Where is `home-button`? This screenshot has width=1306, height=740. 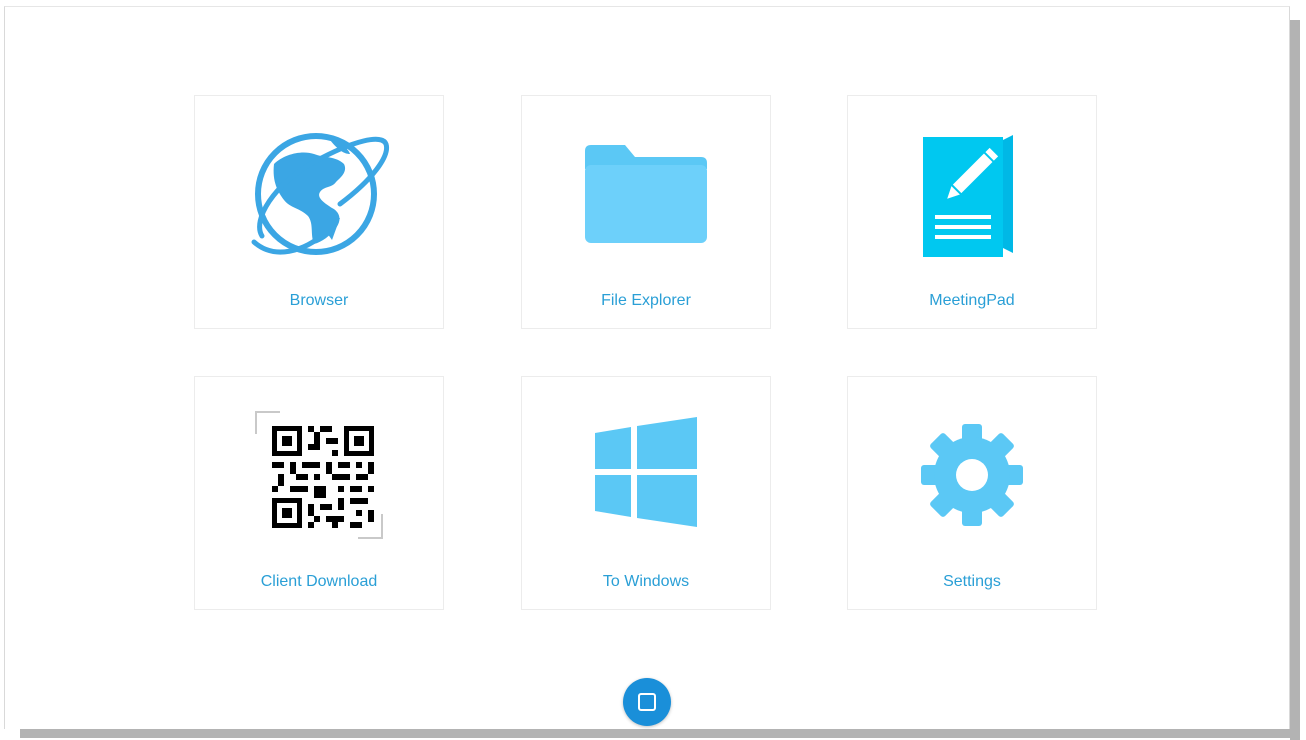 home-button is located at coordinates (647, 702).